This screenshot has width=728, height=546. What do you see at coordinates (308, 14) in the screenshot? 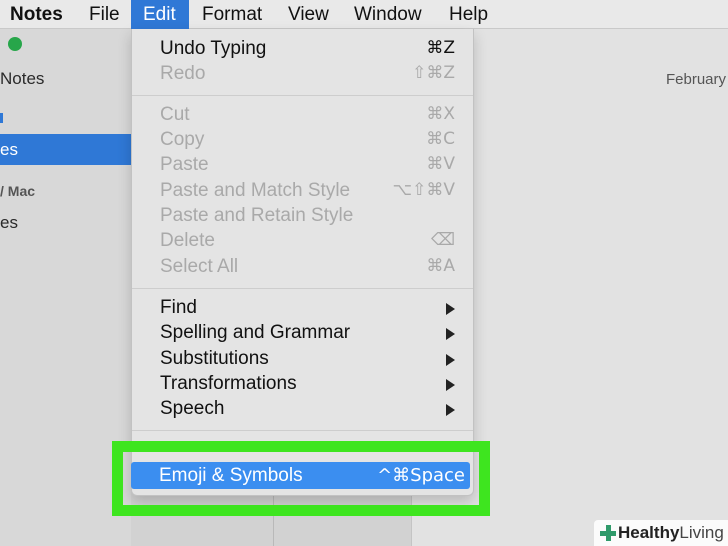
I see `menu-view: View` at bounding box center [308, 14].